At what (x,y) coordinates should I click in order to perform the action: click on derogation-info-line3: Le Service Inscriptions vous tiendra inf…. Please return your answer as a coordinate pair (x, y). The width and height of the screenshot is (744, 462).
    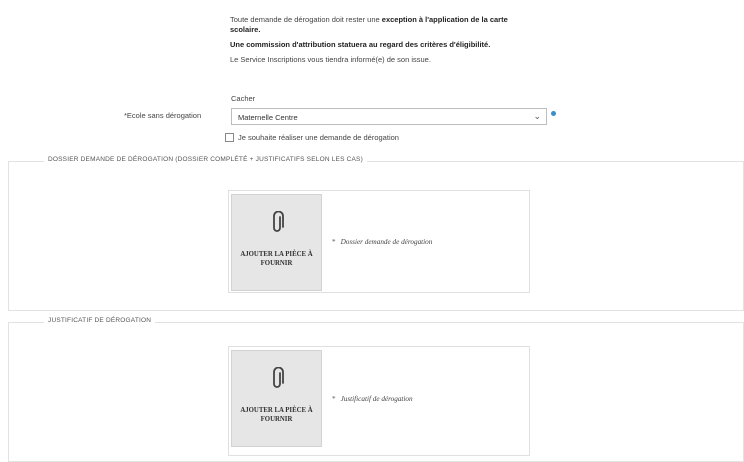
    Looking at the image, I should click on (330, 59).